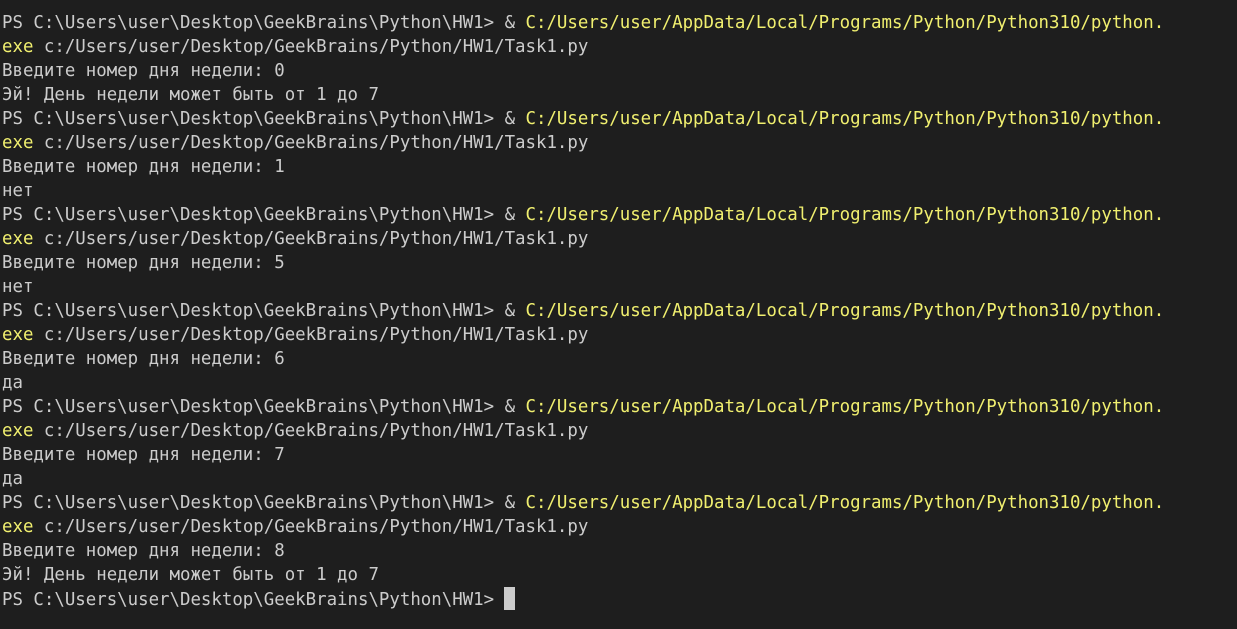 This screenshot has height=629, width=1237. I want to click on input-prompt-line: Введите номер дня недели: 6, so click(143, 359).